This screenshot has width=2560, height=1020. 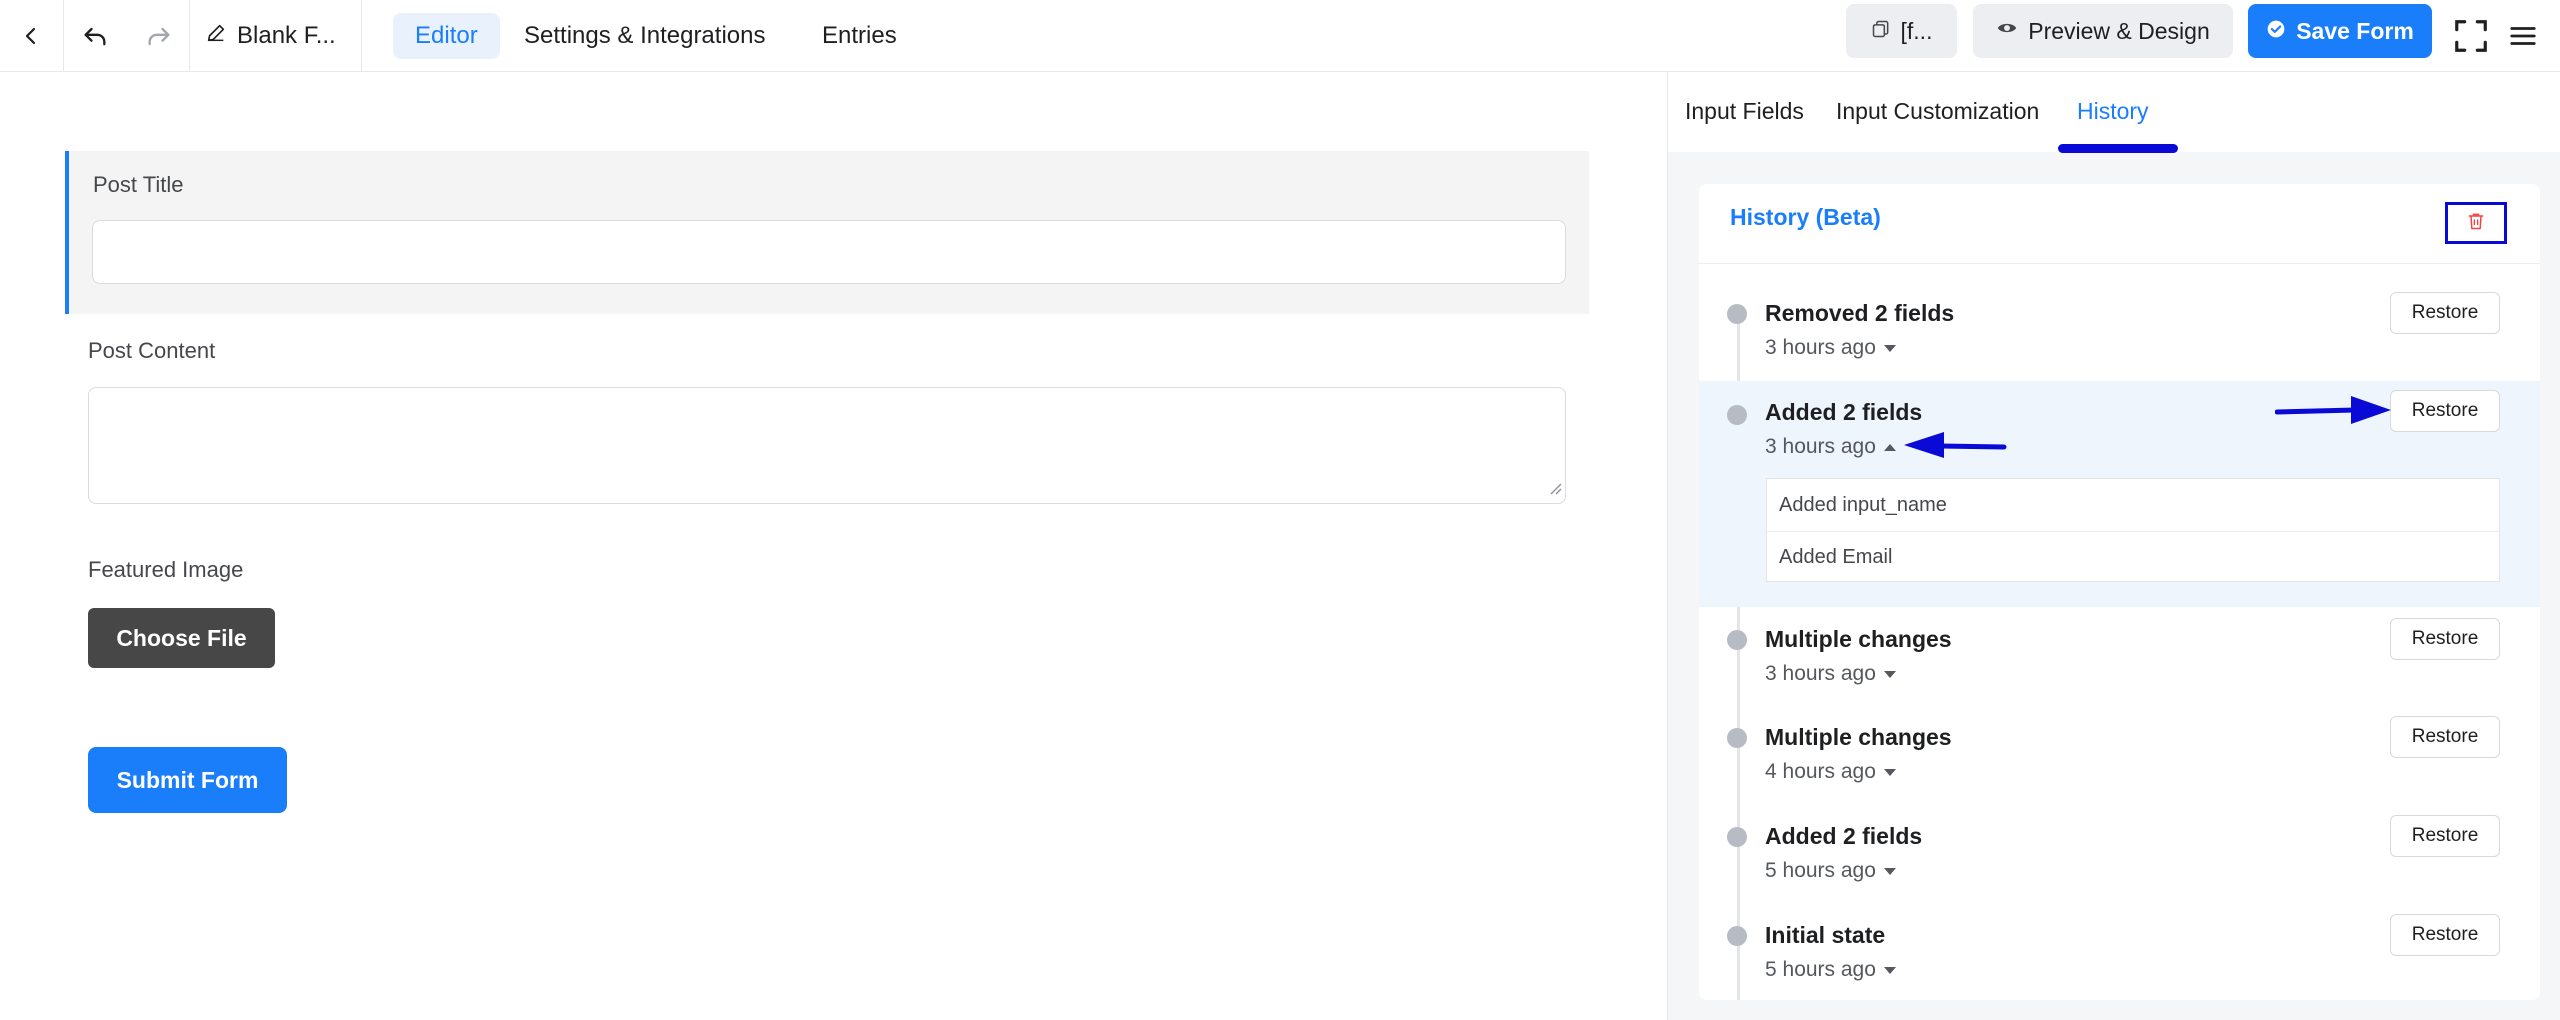 What do you see at coordinates (1889, 447) in the screenshot?
I see `caret-up-icon` at bounding box center [1889, 447].